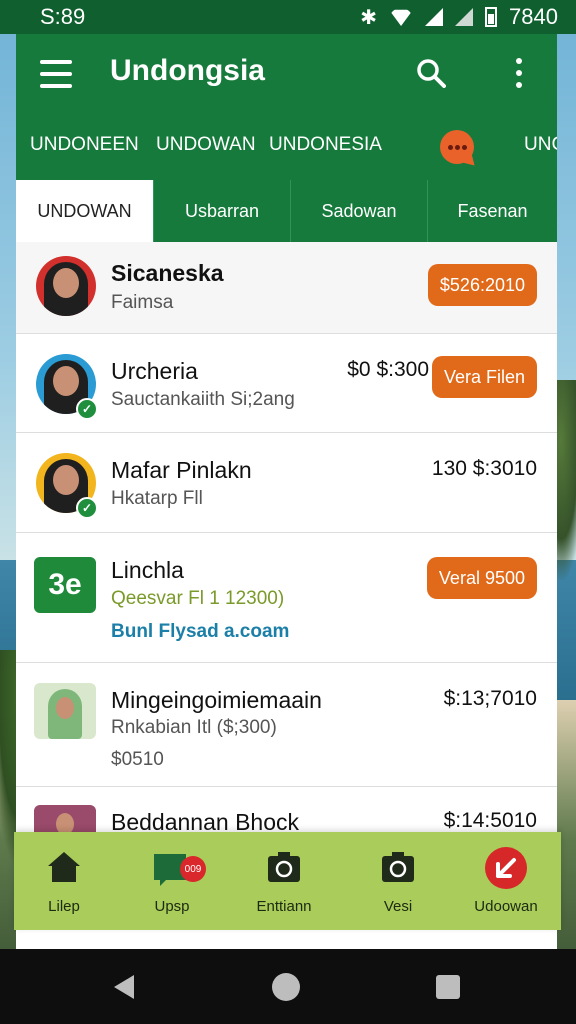 This screenshot has width=576, height=1024. Describe the element at coordinates (484, 468) in the screenshot. I see `list-item-price: 130 $:3010` at that location.